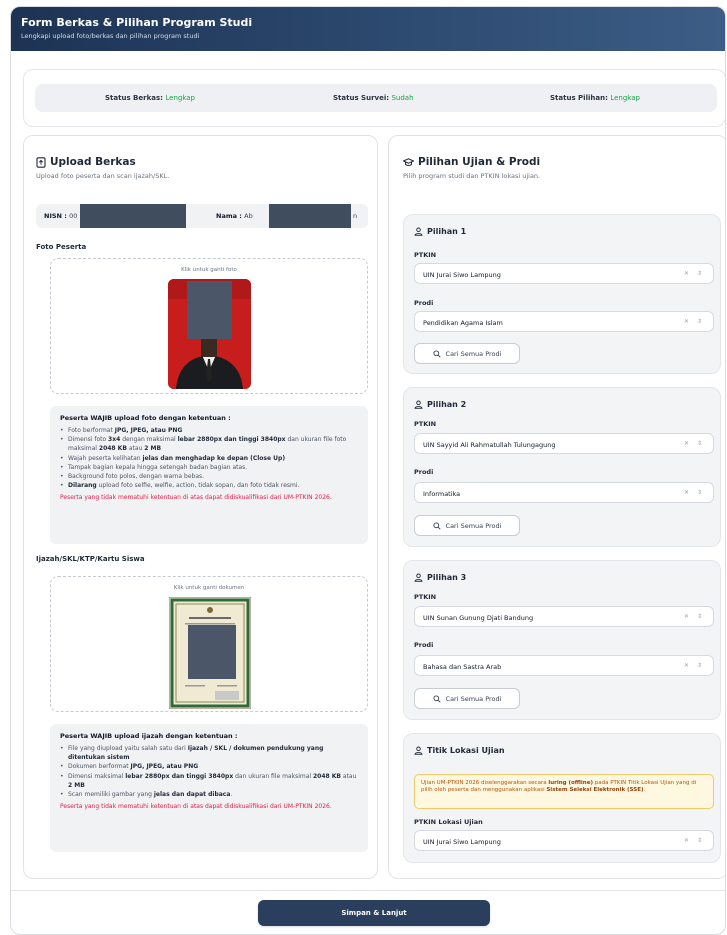 The height and width of the screenshot is (935, 727). What do you see at coordinates (90, 559) in the screenshot?
I see `ijazah-label: Ijazah/SKL/KTP/Kartu Siswa` at bounding box center [90, 559].